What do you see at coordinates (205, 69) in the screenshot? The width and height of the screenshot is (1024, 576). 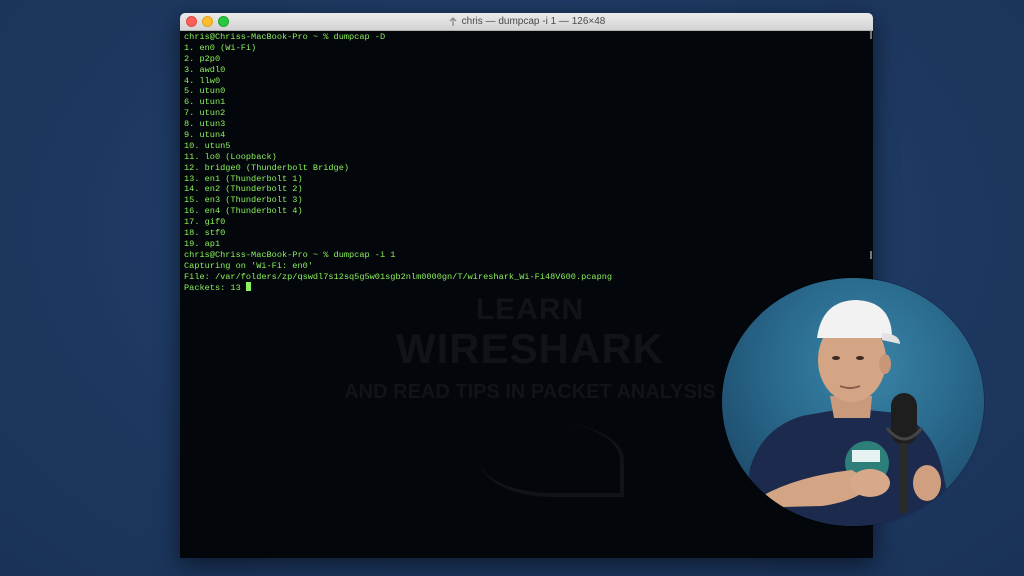 I see `terminal-line: 3. awdl0` at bounding box center [205, 69].